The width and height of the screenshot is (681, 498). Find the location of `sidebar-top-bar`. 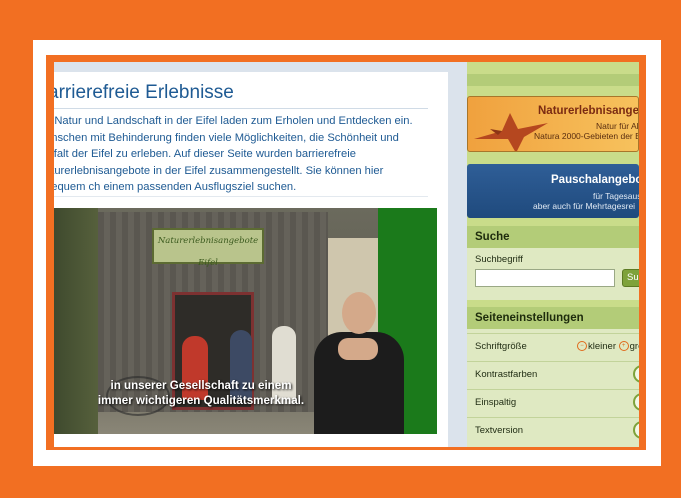

sidebar-top-bar is located at coordinates (553, 80).